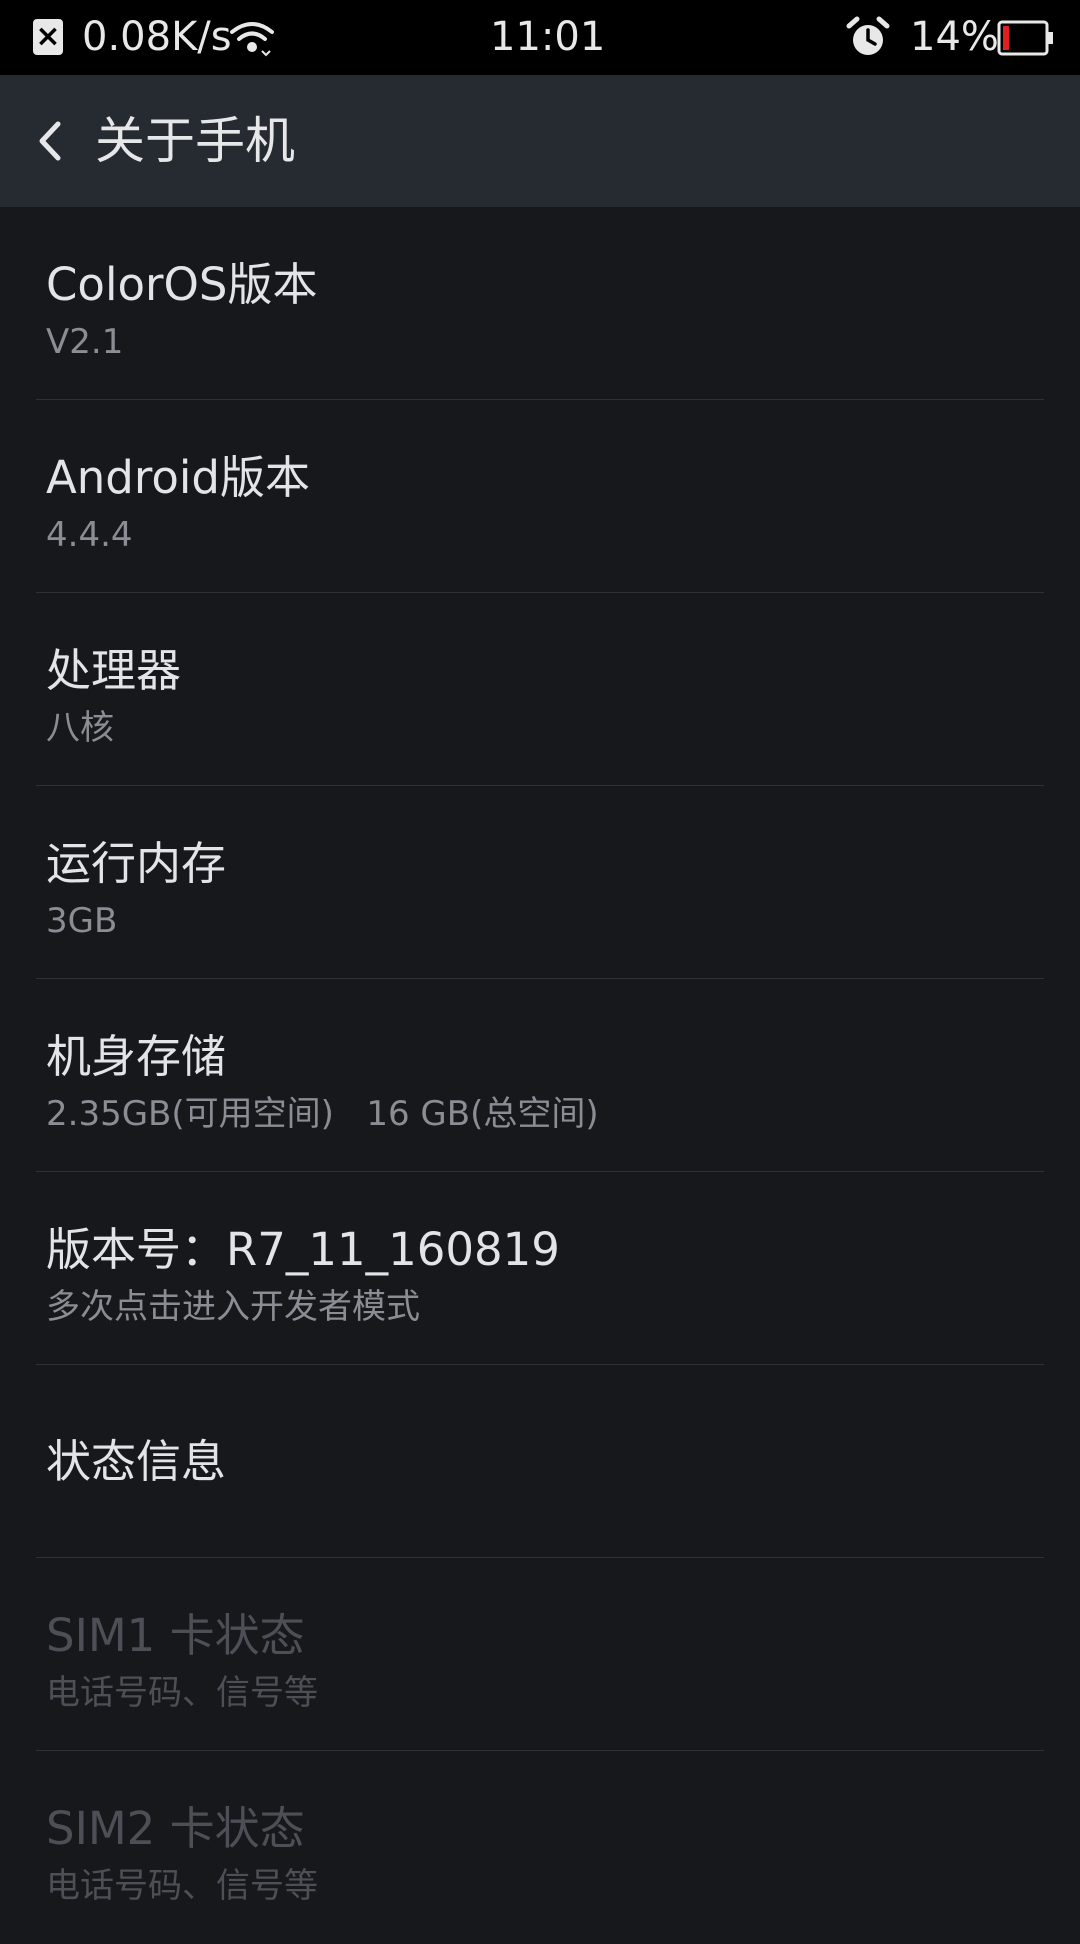 This screenshot has height=1944, width=1080. Describe the element at coordinates (540, 496) in the screenshot. I see `list-item-android-version: Android版本 4.4.4` at that location.